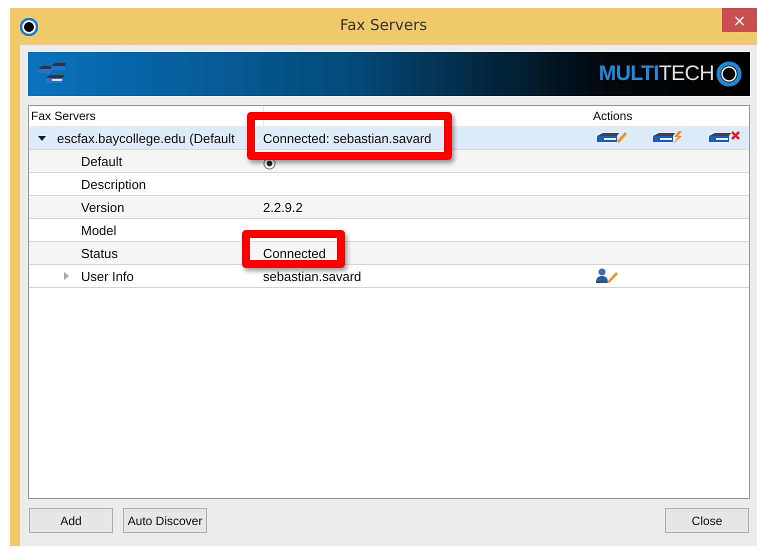  What do you see at coordinates (739, 20) in the screenshot?
I see `close-button: ×` at bounding box center [739, 20].